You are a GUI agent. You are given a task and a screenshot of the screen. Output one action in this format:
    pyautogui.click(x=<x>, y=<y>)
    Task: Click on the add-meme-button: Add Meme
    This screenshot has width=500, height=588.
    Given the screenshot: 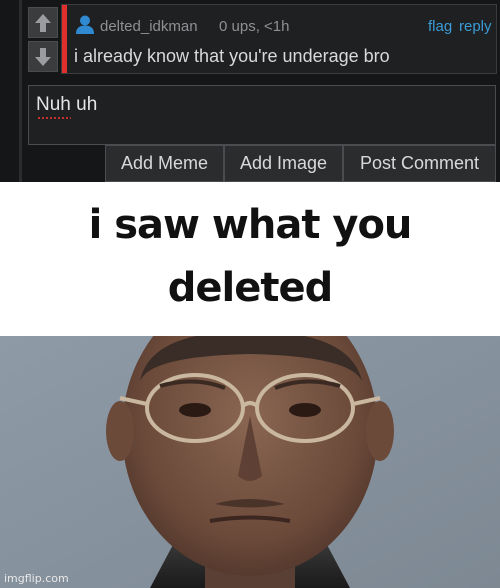 What is the action you would take?
    pyautogui.click(x=164, y=163)
    